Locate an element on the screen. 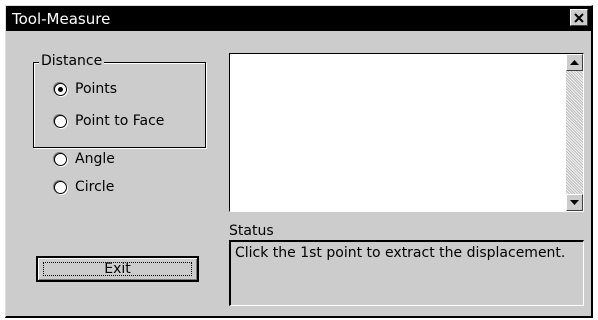 The height and width of the screenshot is (320, 598). status-label: Status is located at coordinates (251, 231).